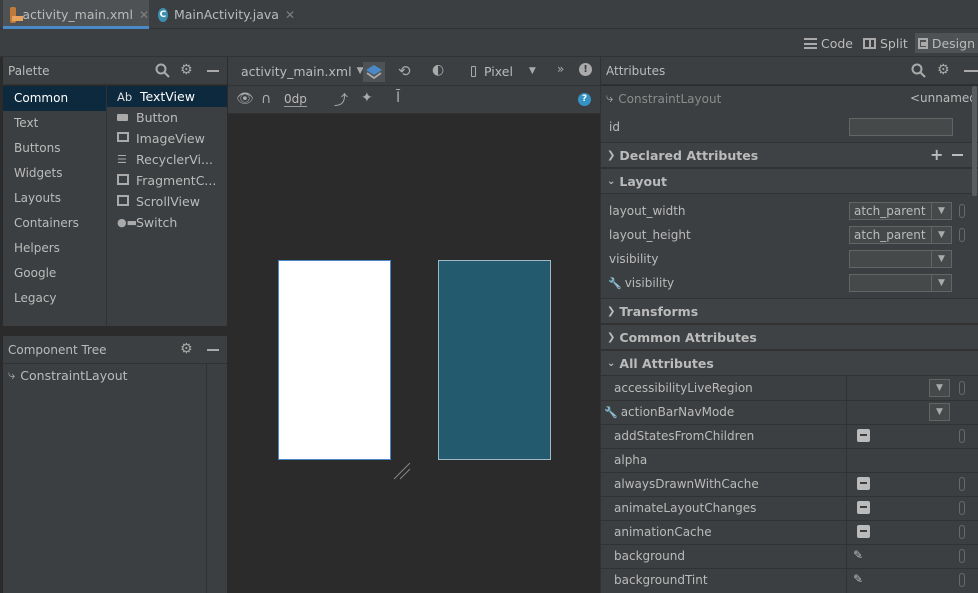  What do you see at coordinates (974, 141) in the screenshot?
I see `attributes-scrollbar` at bounding box center [974, 141].